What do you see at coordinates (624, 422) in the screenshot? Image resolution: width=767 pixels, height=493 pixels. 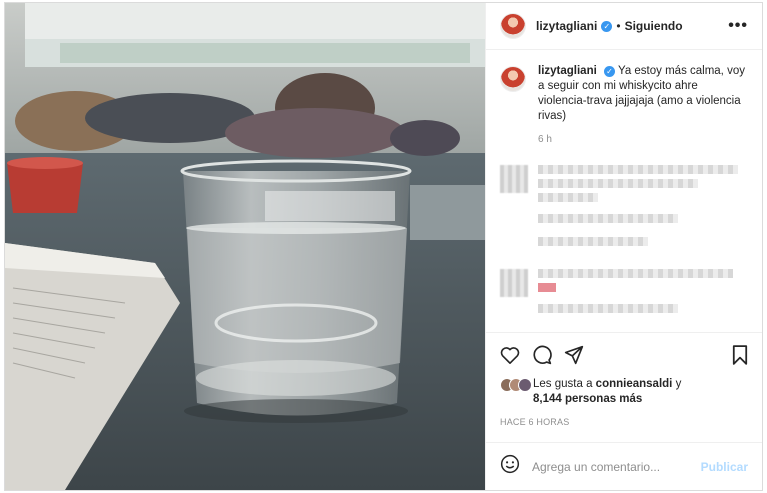 I see `post-timestamp: HACE 6 HORAS` at bounding box center [624, 422].